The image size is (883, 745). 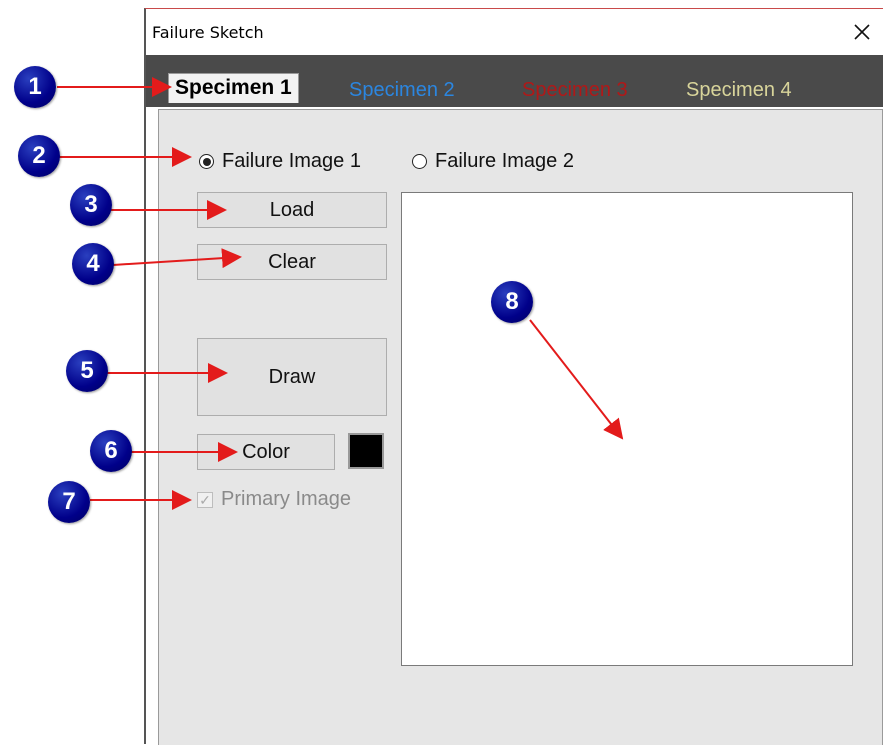 What do you see at coordinates (35, 87) in the screenshot?
I see `callout-1: 1` at bounding box center [35, 87].